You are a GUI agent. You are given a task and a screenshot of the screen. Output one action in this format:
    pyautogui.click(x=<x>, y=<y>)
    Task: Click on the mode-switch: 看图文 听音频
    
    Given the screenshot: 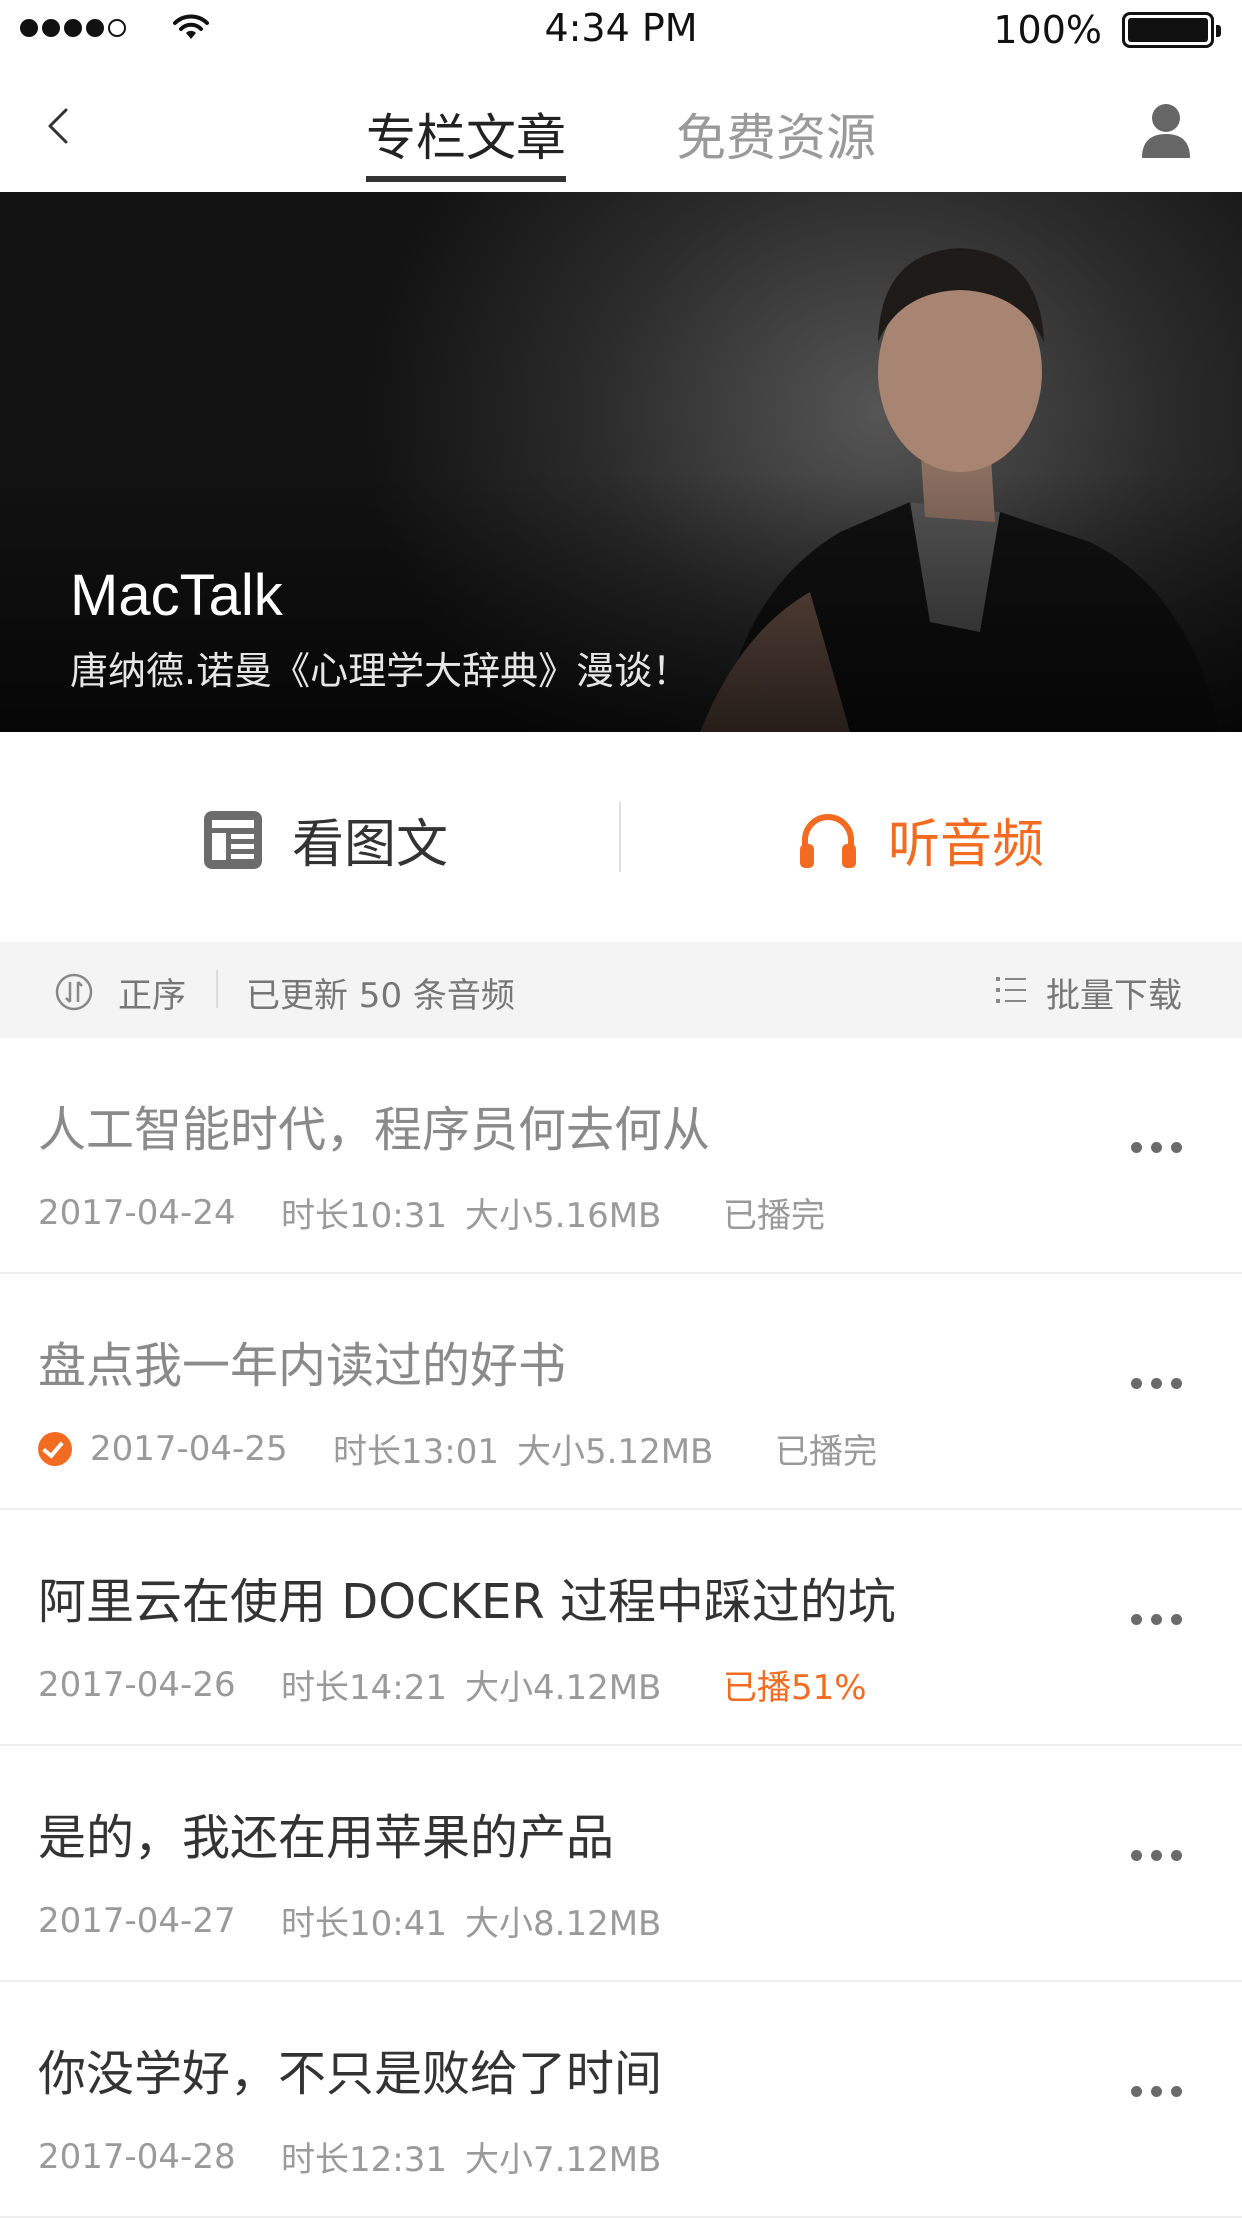 What is the action you would take?
    pyautogui.click(x=621, y=837)
    